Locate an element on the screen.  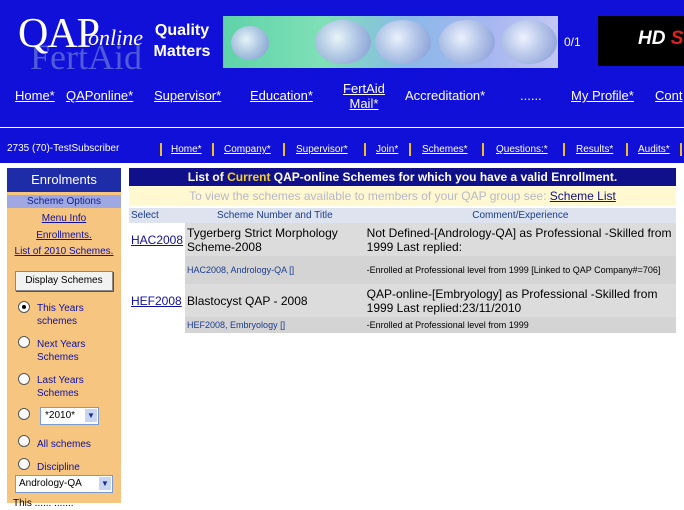
radio-label: Next Years Schemes is located at coordinates (61, 351).